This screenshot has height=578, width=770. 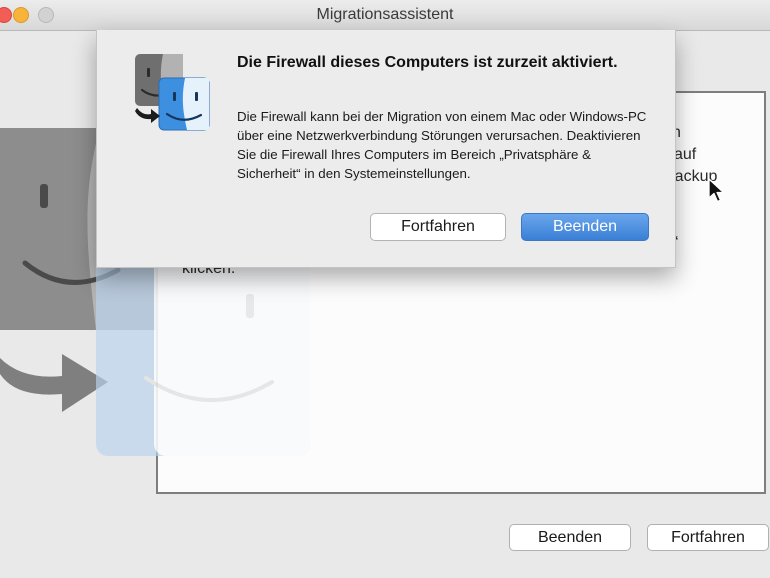 I want to click on window-title: Migrationsassistent, so click(x=385, y=14).